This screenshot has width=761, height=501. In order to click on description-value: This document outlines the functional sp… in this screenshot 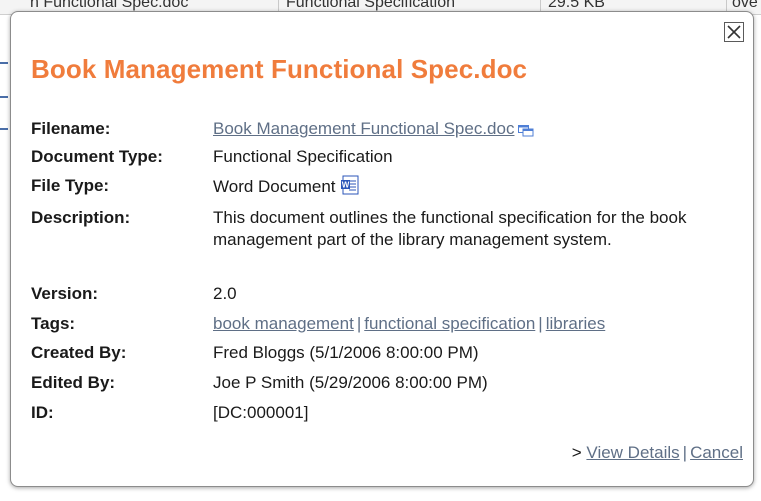, I will do `click(450, 228)`.